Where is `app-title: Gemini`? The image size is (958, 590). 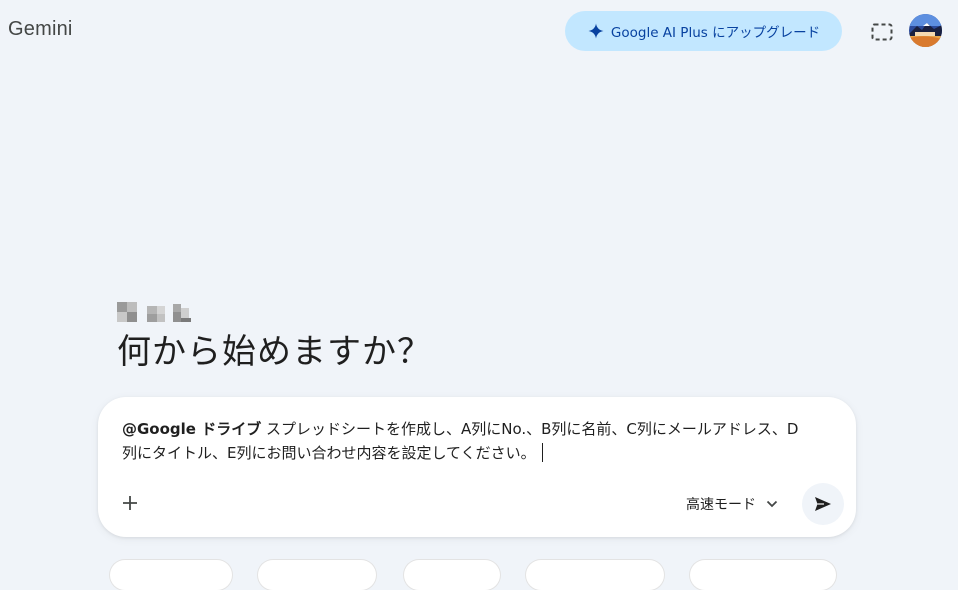 app-title: Gemini is located at coordinates (40, 29).